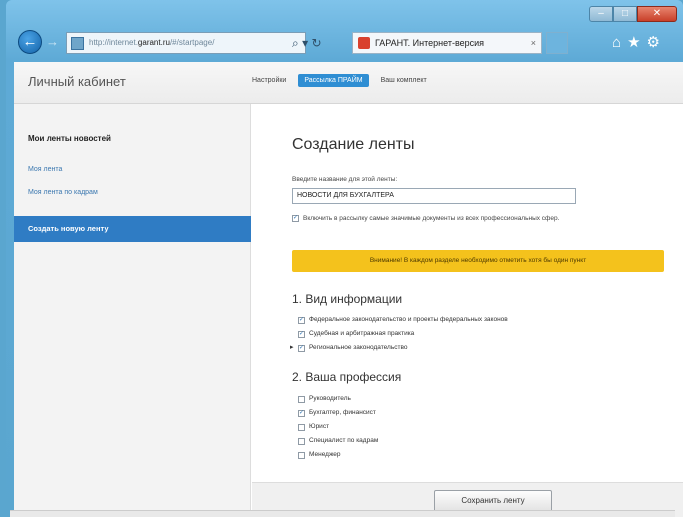 Image resolution: width=683 pixels, height=517 pixels. Describe the element at coordinates (358, 347) in the screenshot. I see `info-option-label: Региональное законодательство` at that location.